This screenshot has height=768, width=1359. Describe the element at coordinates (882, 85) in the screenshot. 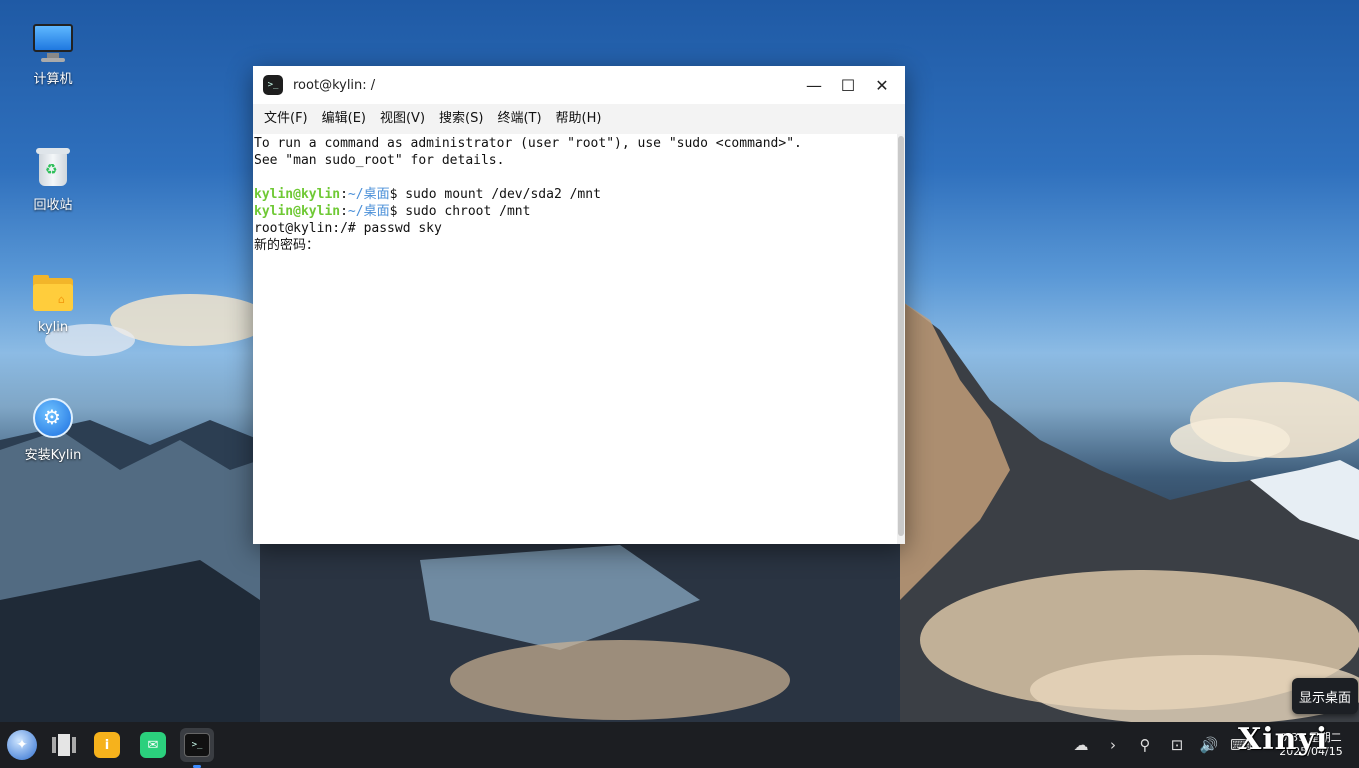

I see `close-button: ✕` at that location.